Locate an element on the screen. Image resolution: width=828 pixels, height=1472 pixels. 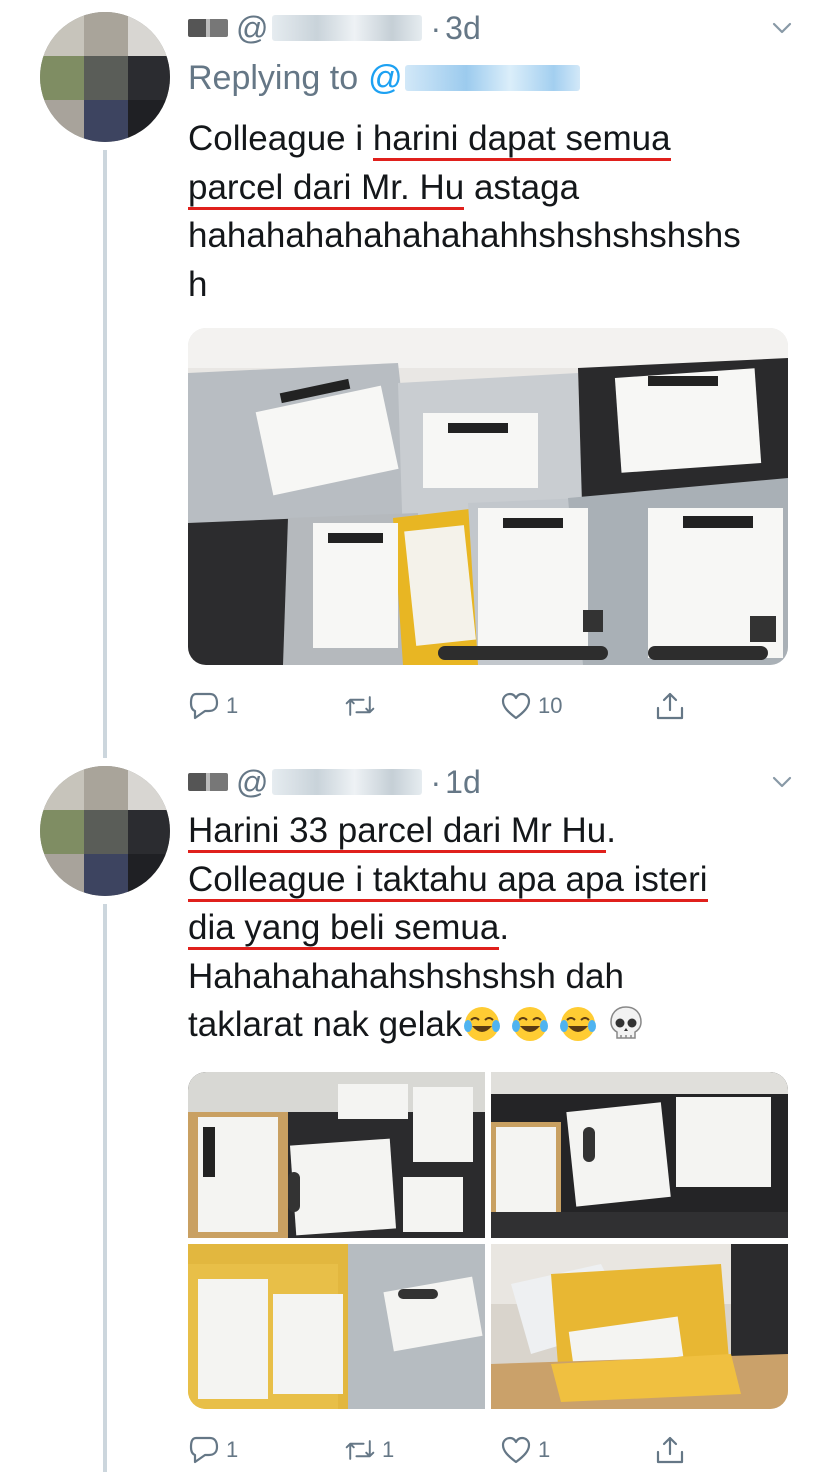
replying-to-label: Replying to is located at coordinates (273, 77).